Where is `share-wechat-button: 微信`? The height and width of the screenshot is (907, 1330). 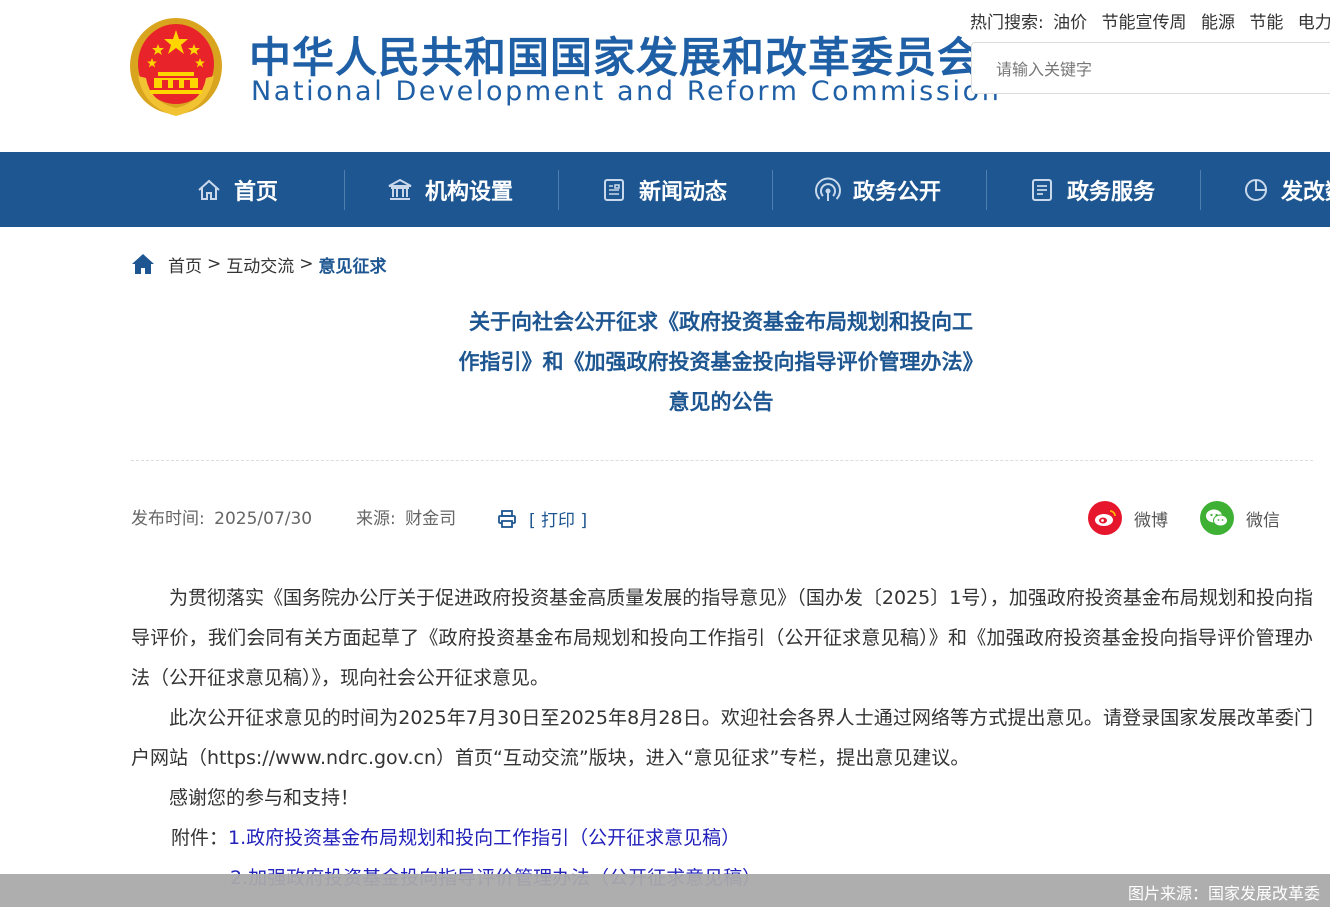
share-wechat-button: 微信 is located at coordinates (1240, 518).